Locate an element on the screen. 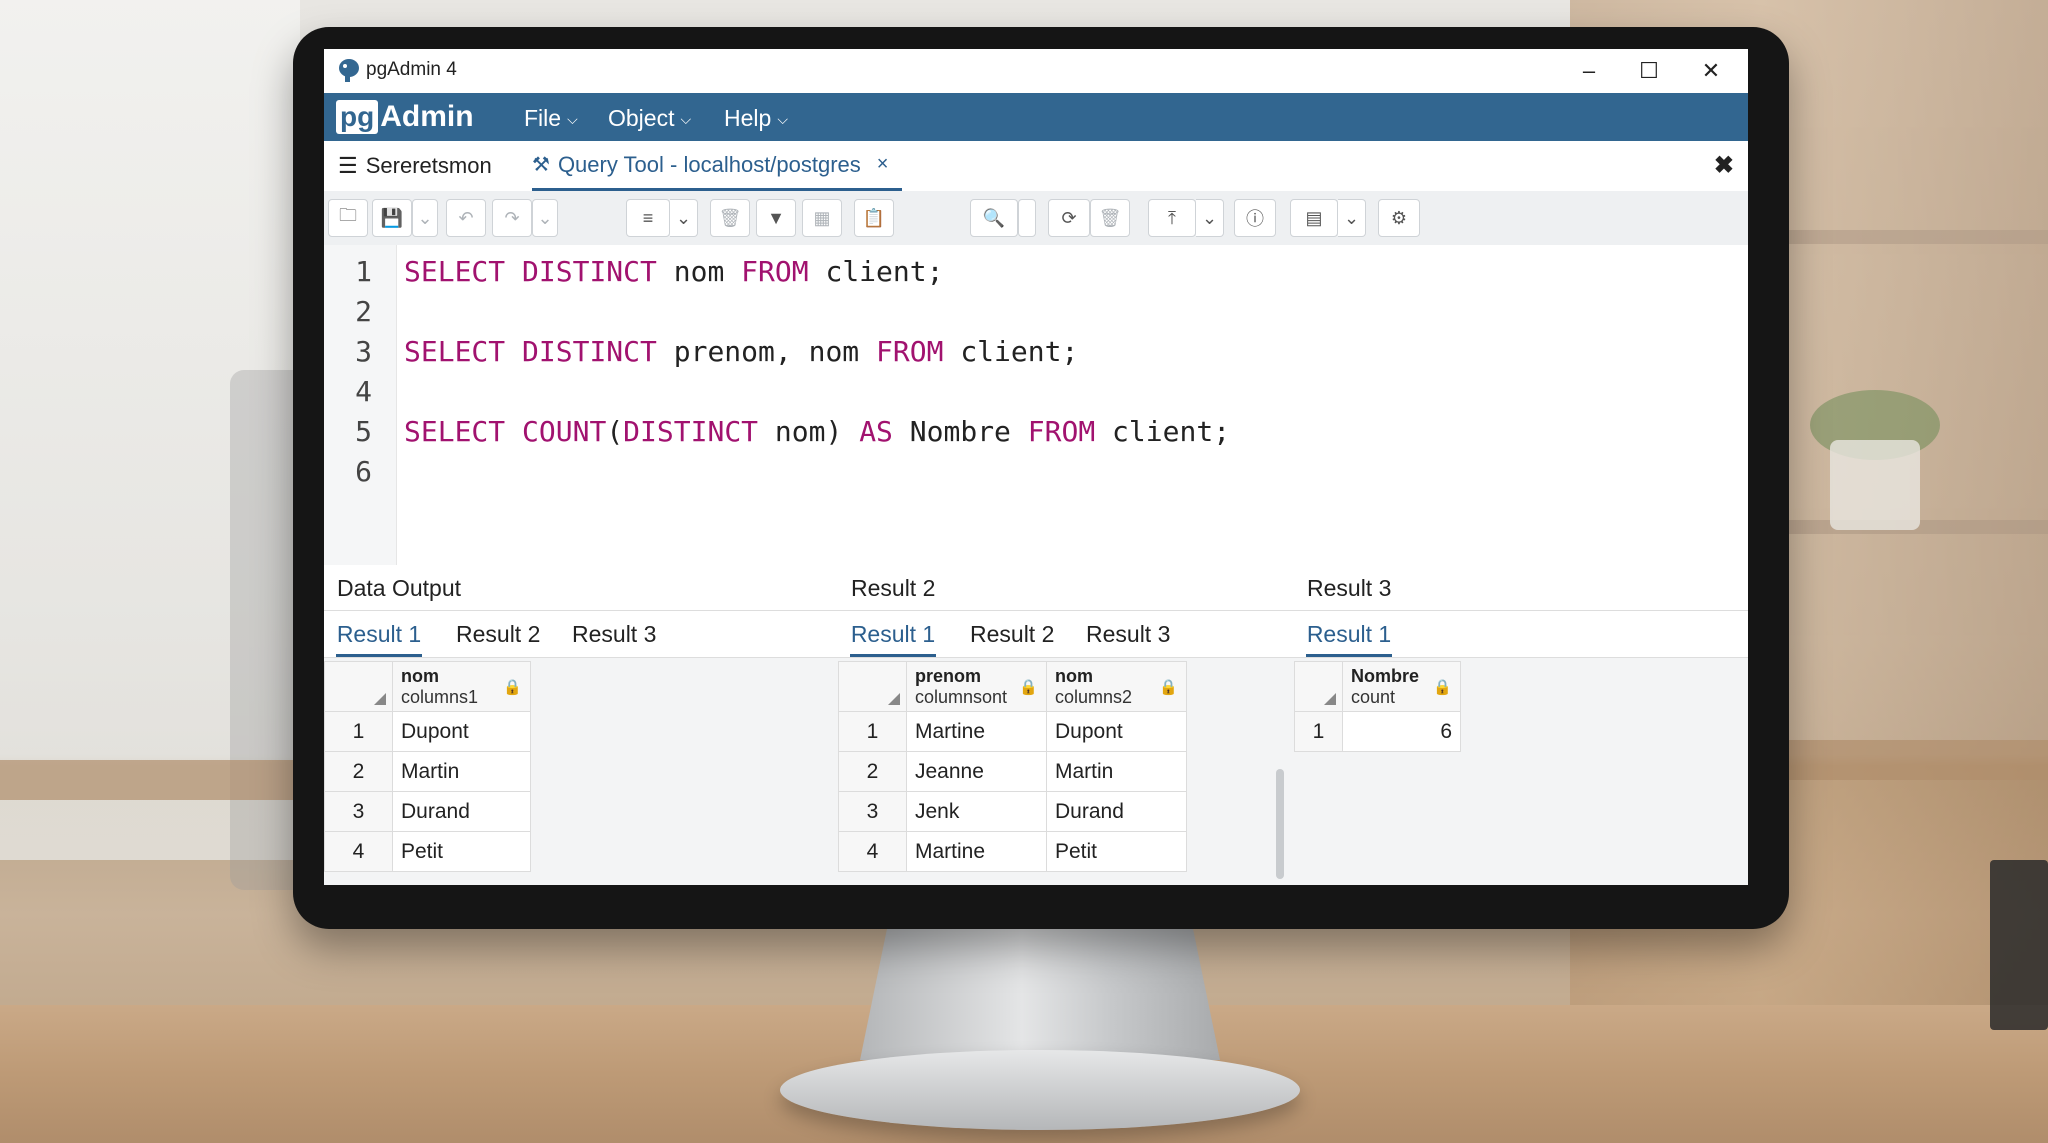 This screenshot has height=1143, width=2048. delete-button: 🗑 is located at coordinates (730, 218).